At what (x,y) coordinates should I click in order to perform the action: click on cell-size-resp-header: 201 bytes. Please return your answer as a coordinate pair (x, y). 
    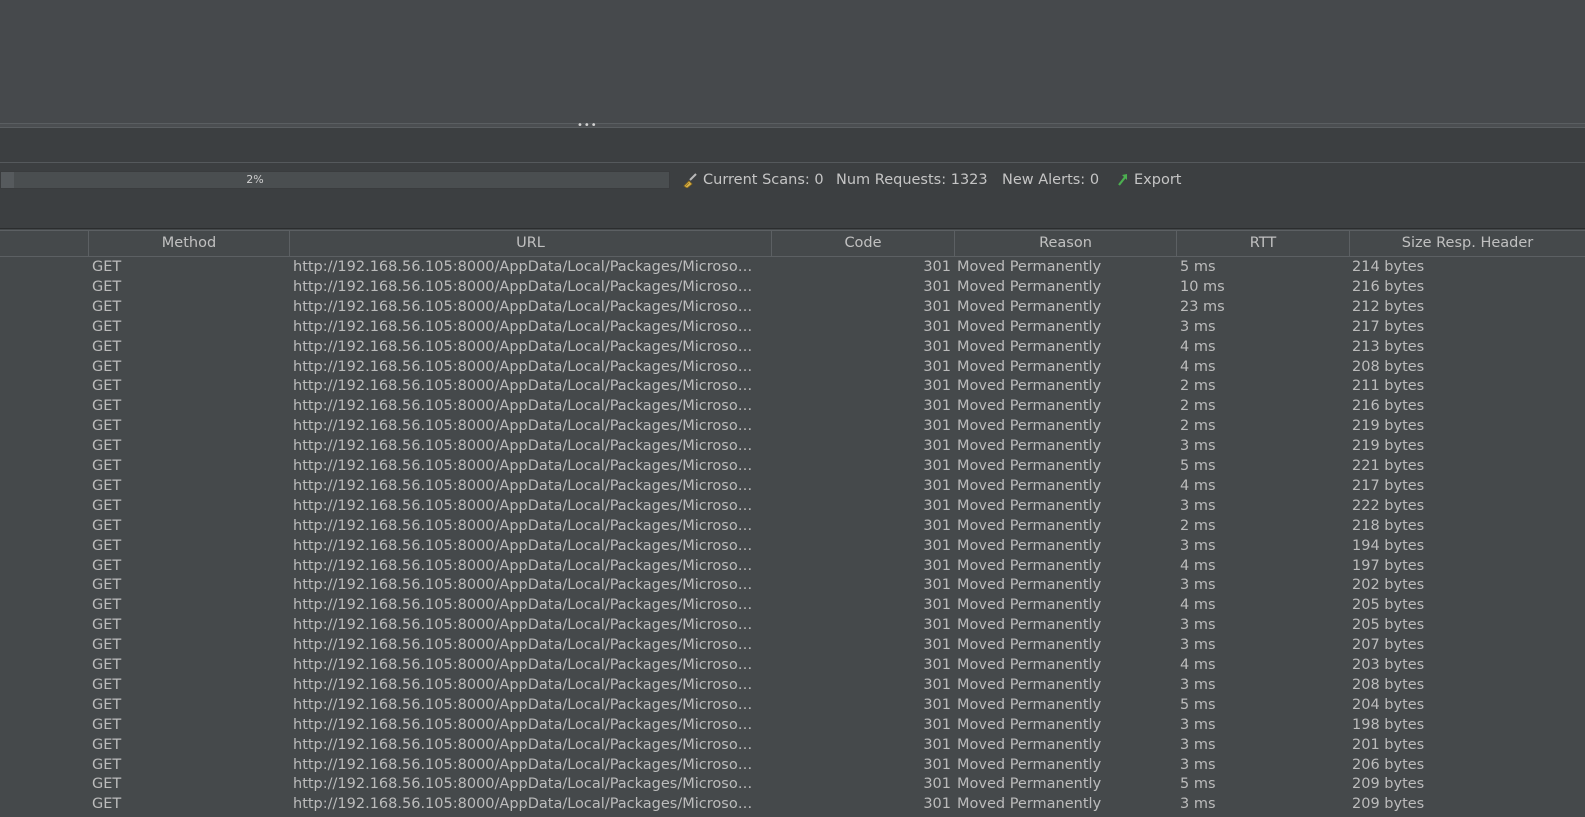
    Looking at the image, I should click on (1388, 744).